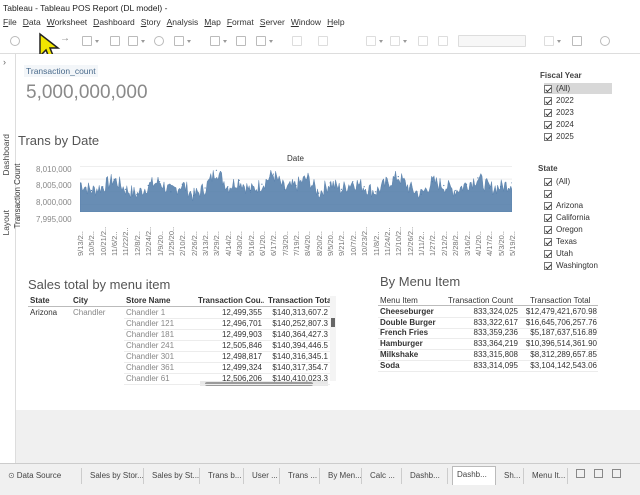  Describe the element at coordinates (567, 217) in the screenshot. I see `state-filter-california: California` at that location.